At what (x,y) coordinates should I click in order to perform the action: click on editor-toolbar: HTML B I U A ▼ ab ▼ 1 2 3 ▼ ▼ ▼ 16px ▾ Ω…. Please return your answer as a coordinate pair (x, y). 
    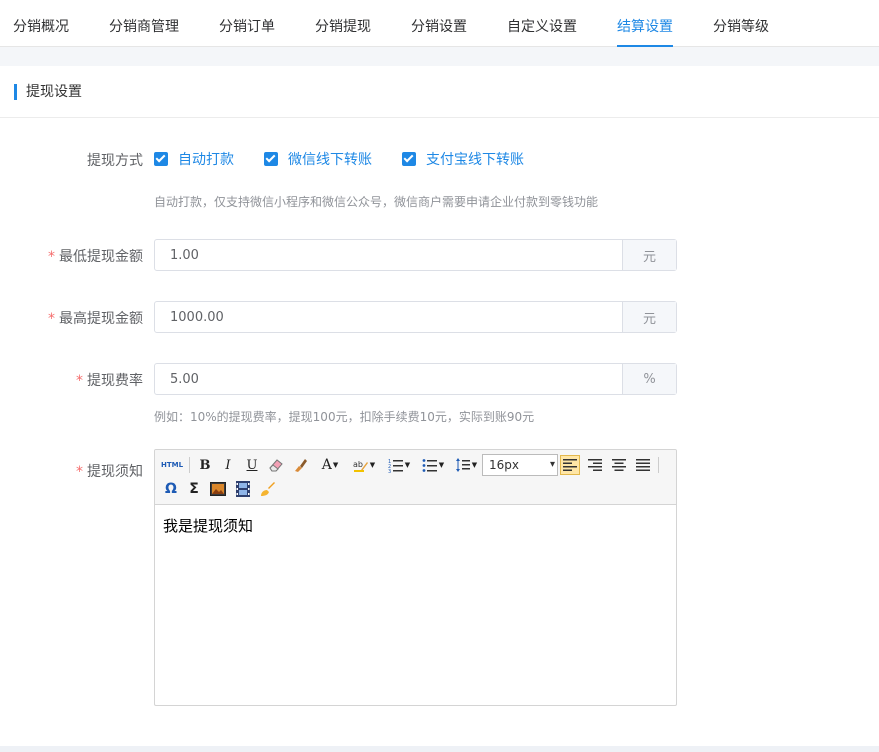
    Looking at the image, I should click on (415, 477).